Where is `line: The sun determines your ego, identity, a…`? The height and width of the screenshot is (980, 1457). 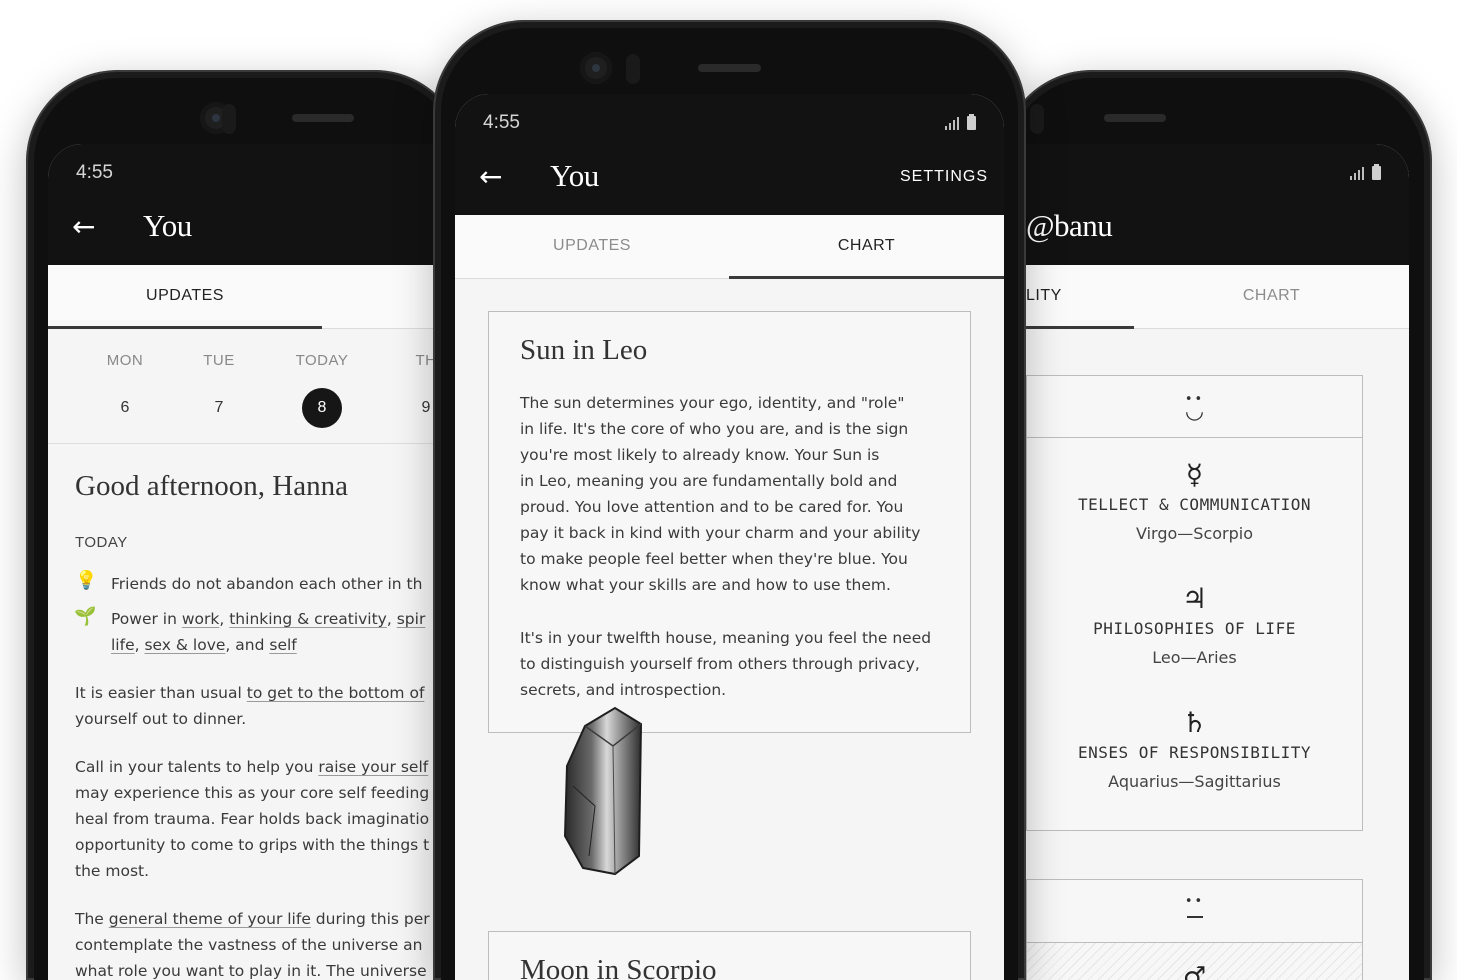
line: The sun determines your ego, identity, a… is located at coordinates (712, 403).